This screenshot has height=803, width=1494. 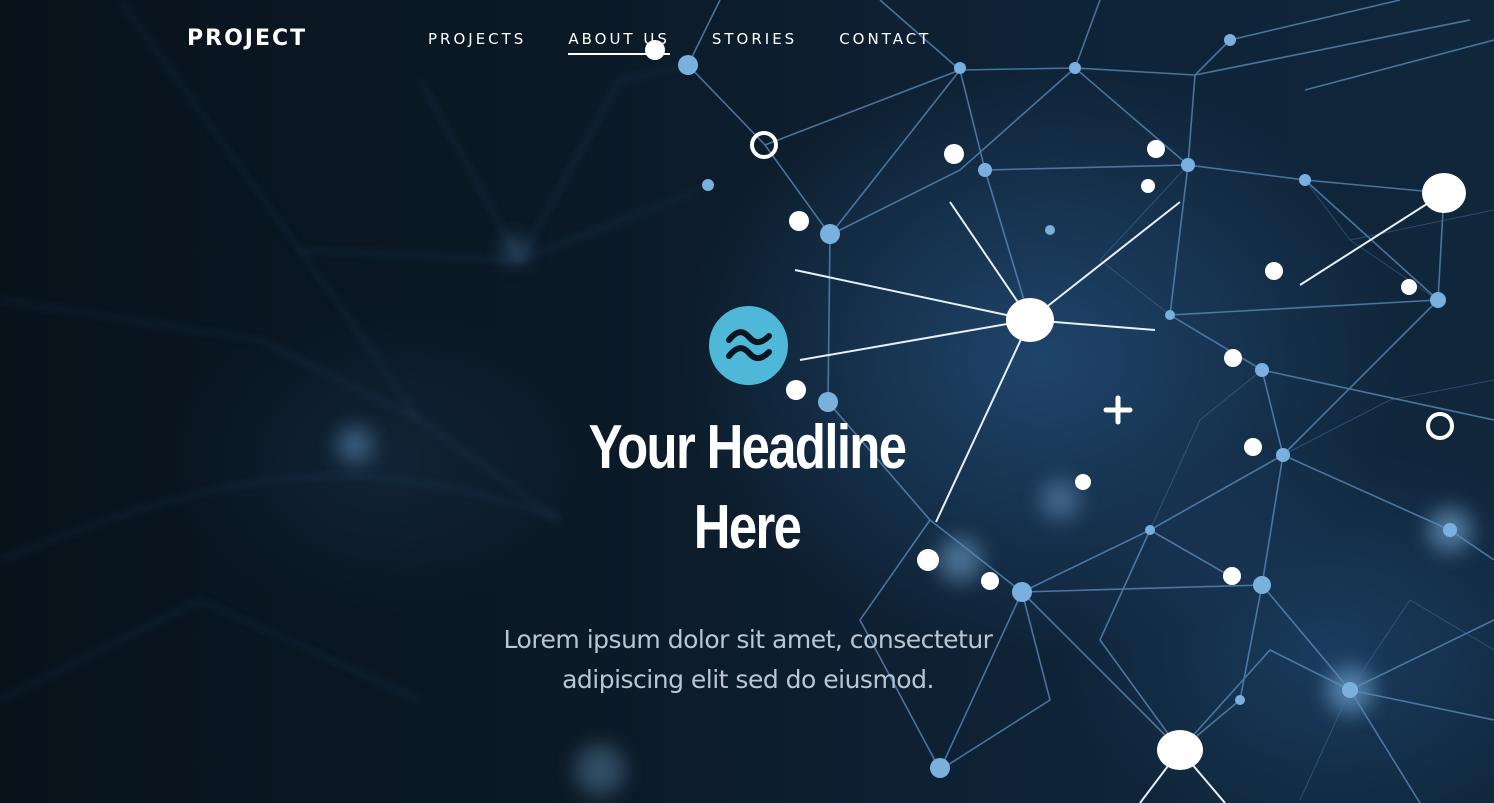 What do you see at coordinates (748, 345) in the screenshot?
I see `wave-circle-icon` at bounding box center [748, 345].